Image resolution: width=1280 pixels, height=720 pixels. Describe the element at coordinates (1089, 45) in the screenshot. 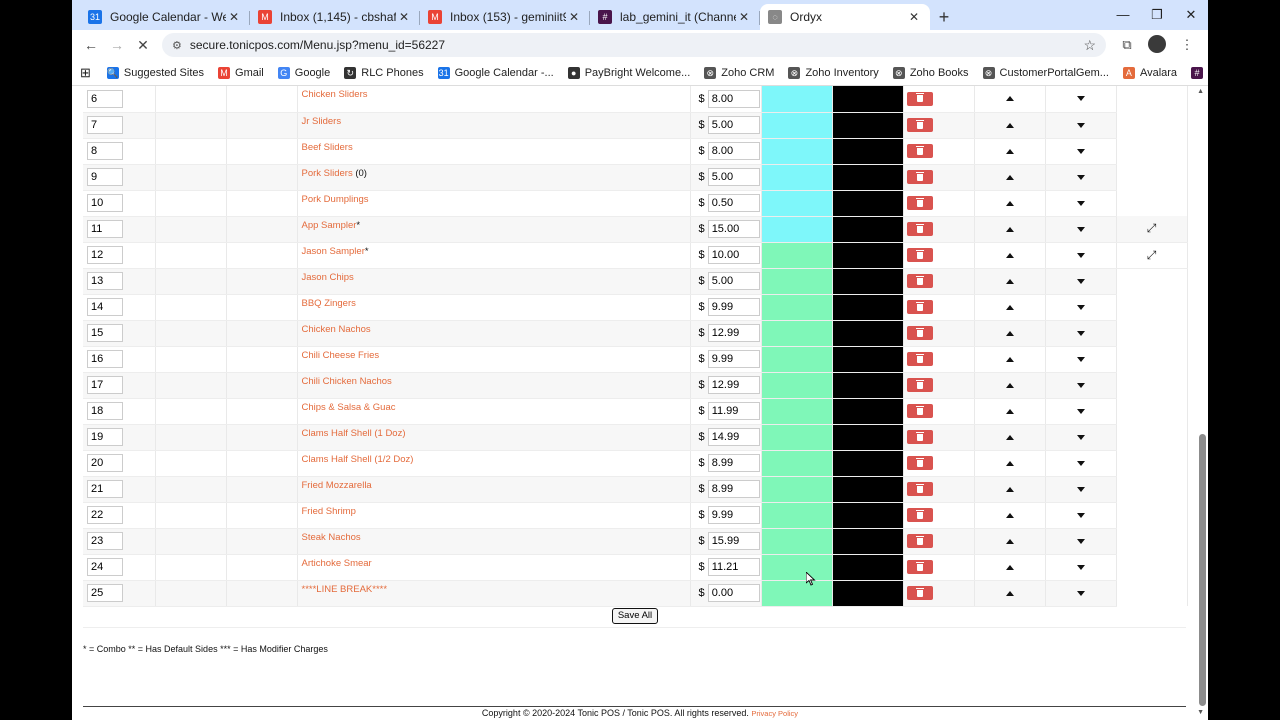

I see `bookmark-star-icon: ☆` at that location.